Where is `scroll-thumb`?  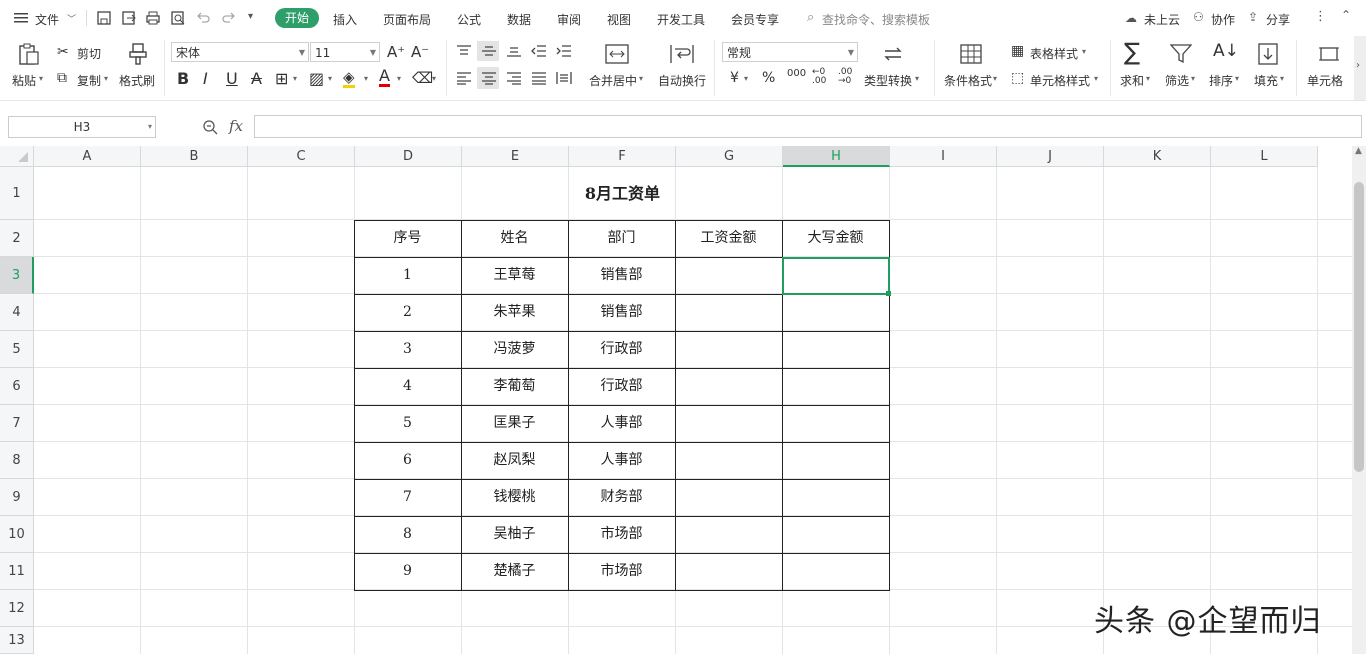
scroll-thumb is located at coordinates (1359, 327).